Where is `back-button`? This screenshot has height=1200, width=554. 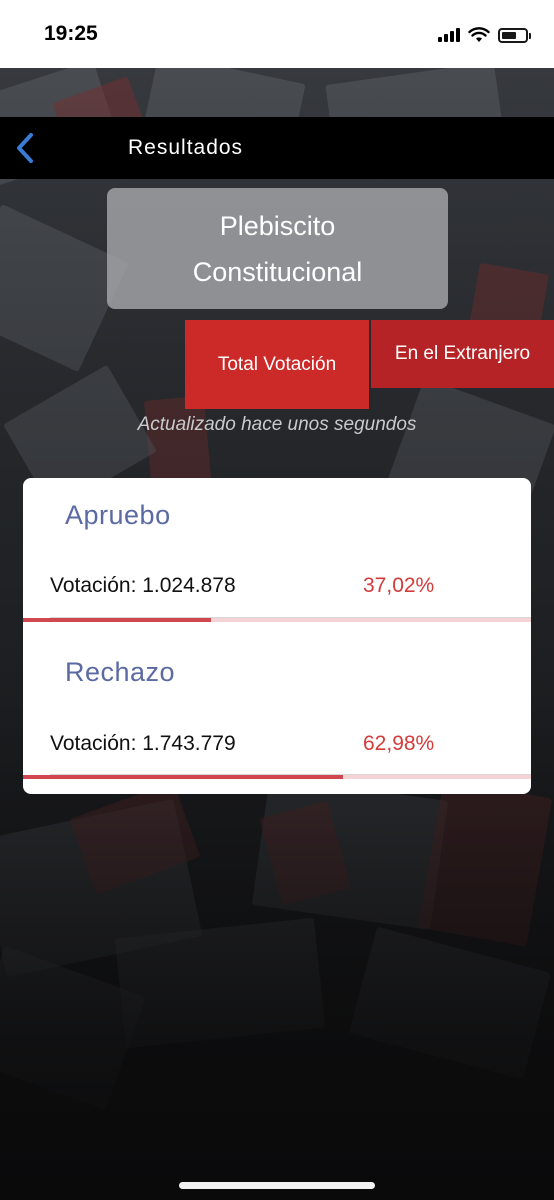
back-button is located at coordinates (25, 148).